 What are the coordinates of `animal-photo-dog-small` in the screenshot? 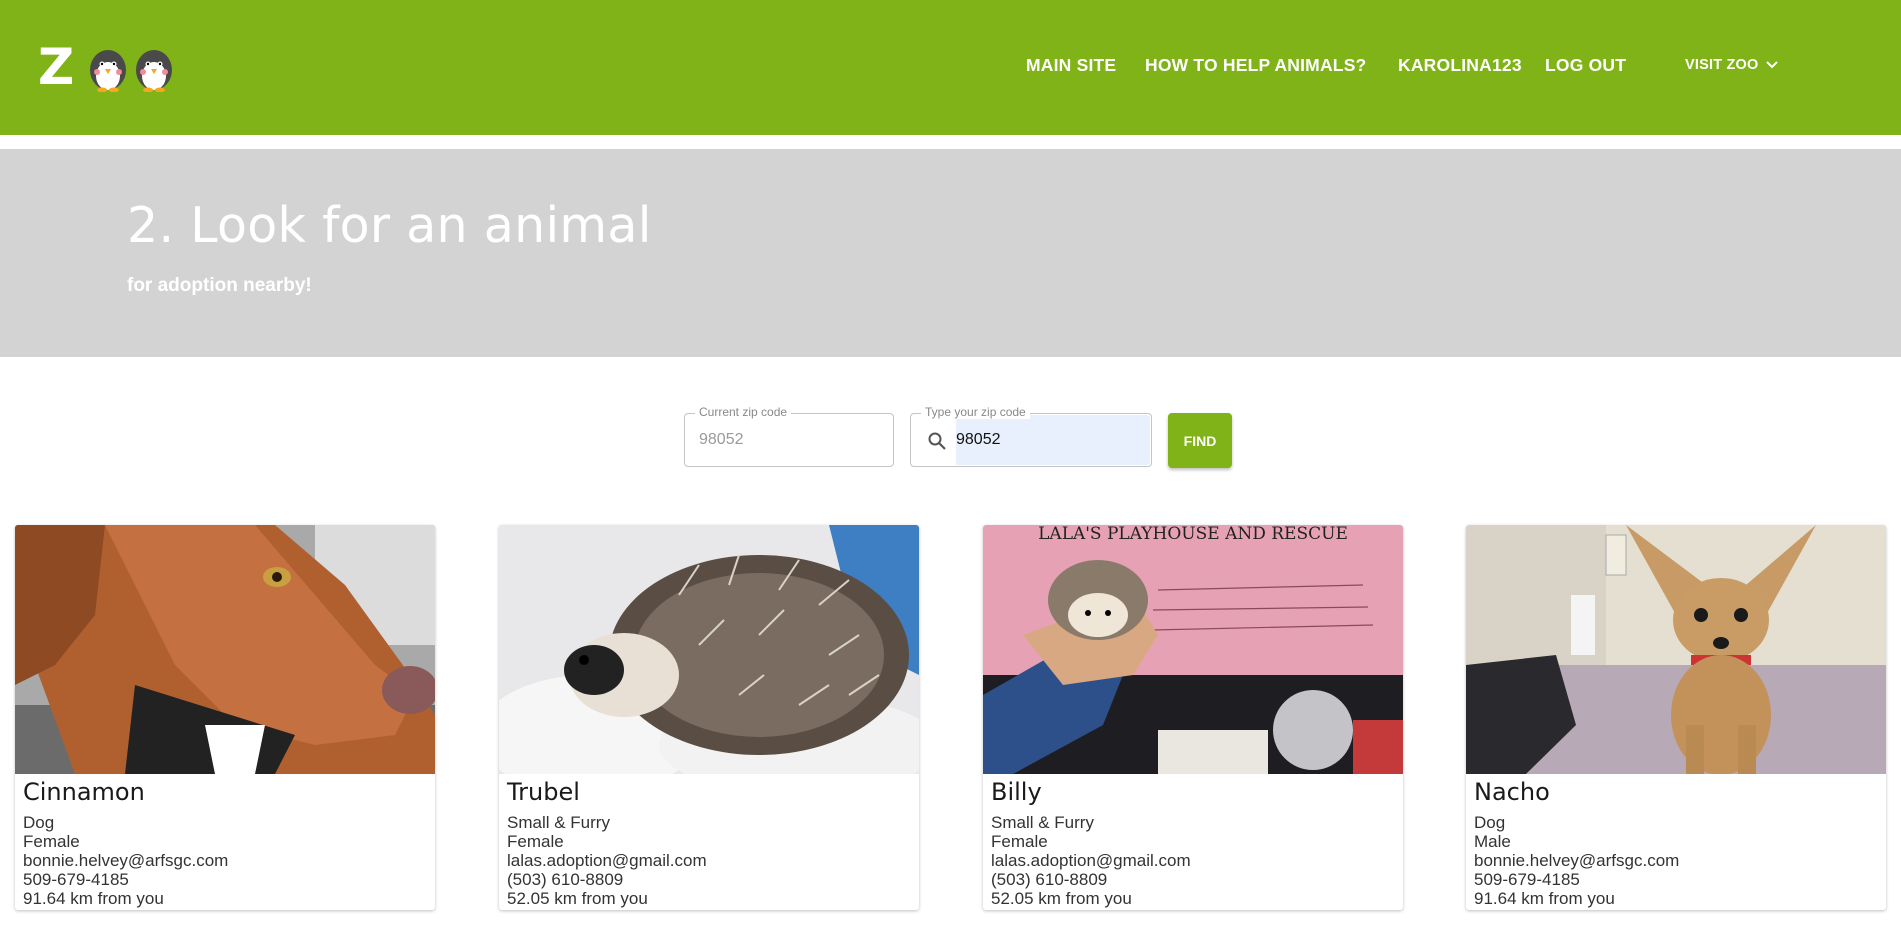 It's located at (1676, 649).